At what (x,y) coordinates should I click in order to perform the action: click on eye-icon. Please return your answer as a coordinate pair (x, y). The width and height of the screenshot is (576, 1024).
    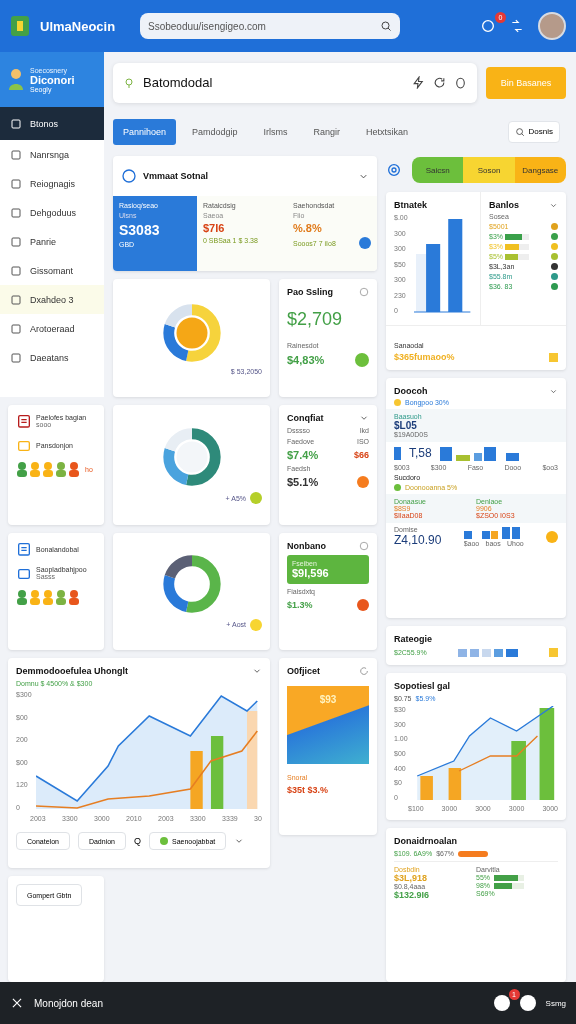
    Looking at the image, I should click on (394, 170).